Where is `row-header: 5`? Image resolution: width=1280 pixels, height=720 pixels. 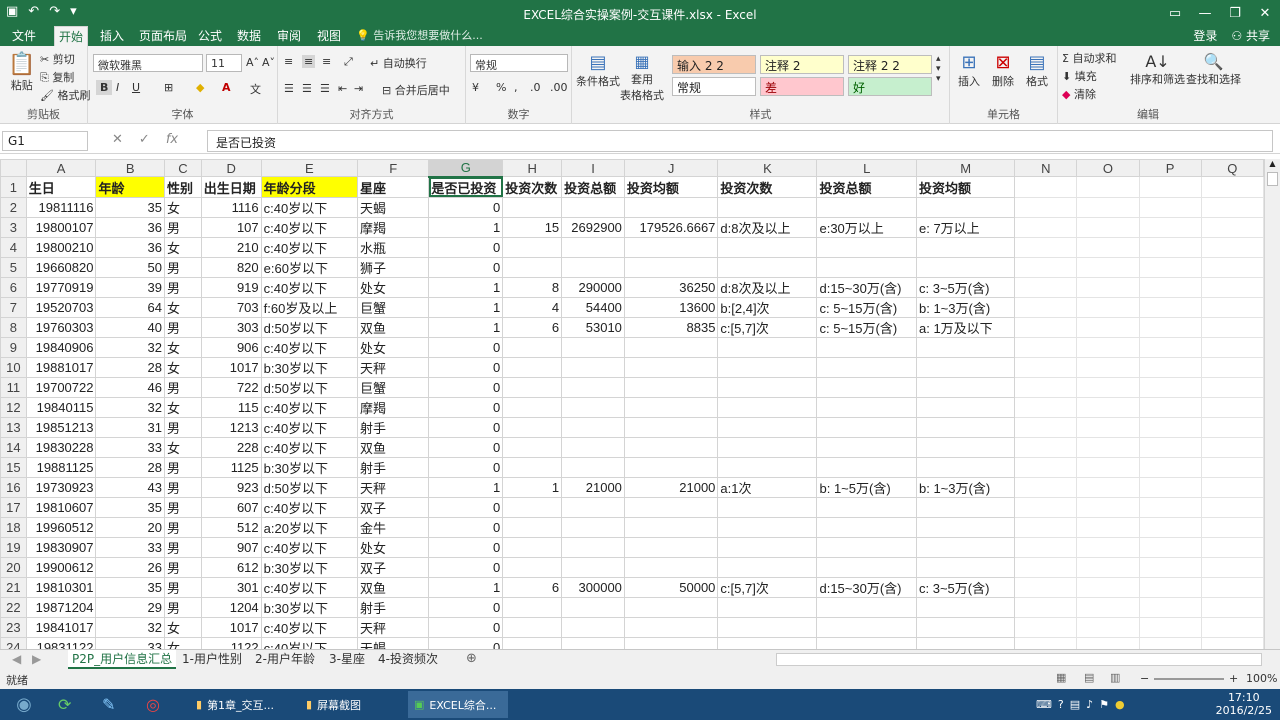 row-header: 5 is located at coordinates (13, 267).